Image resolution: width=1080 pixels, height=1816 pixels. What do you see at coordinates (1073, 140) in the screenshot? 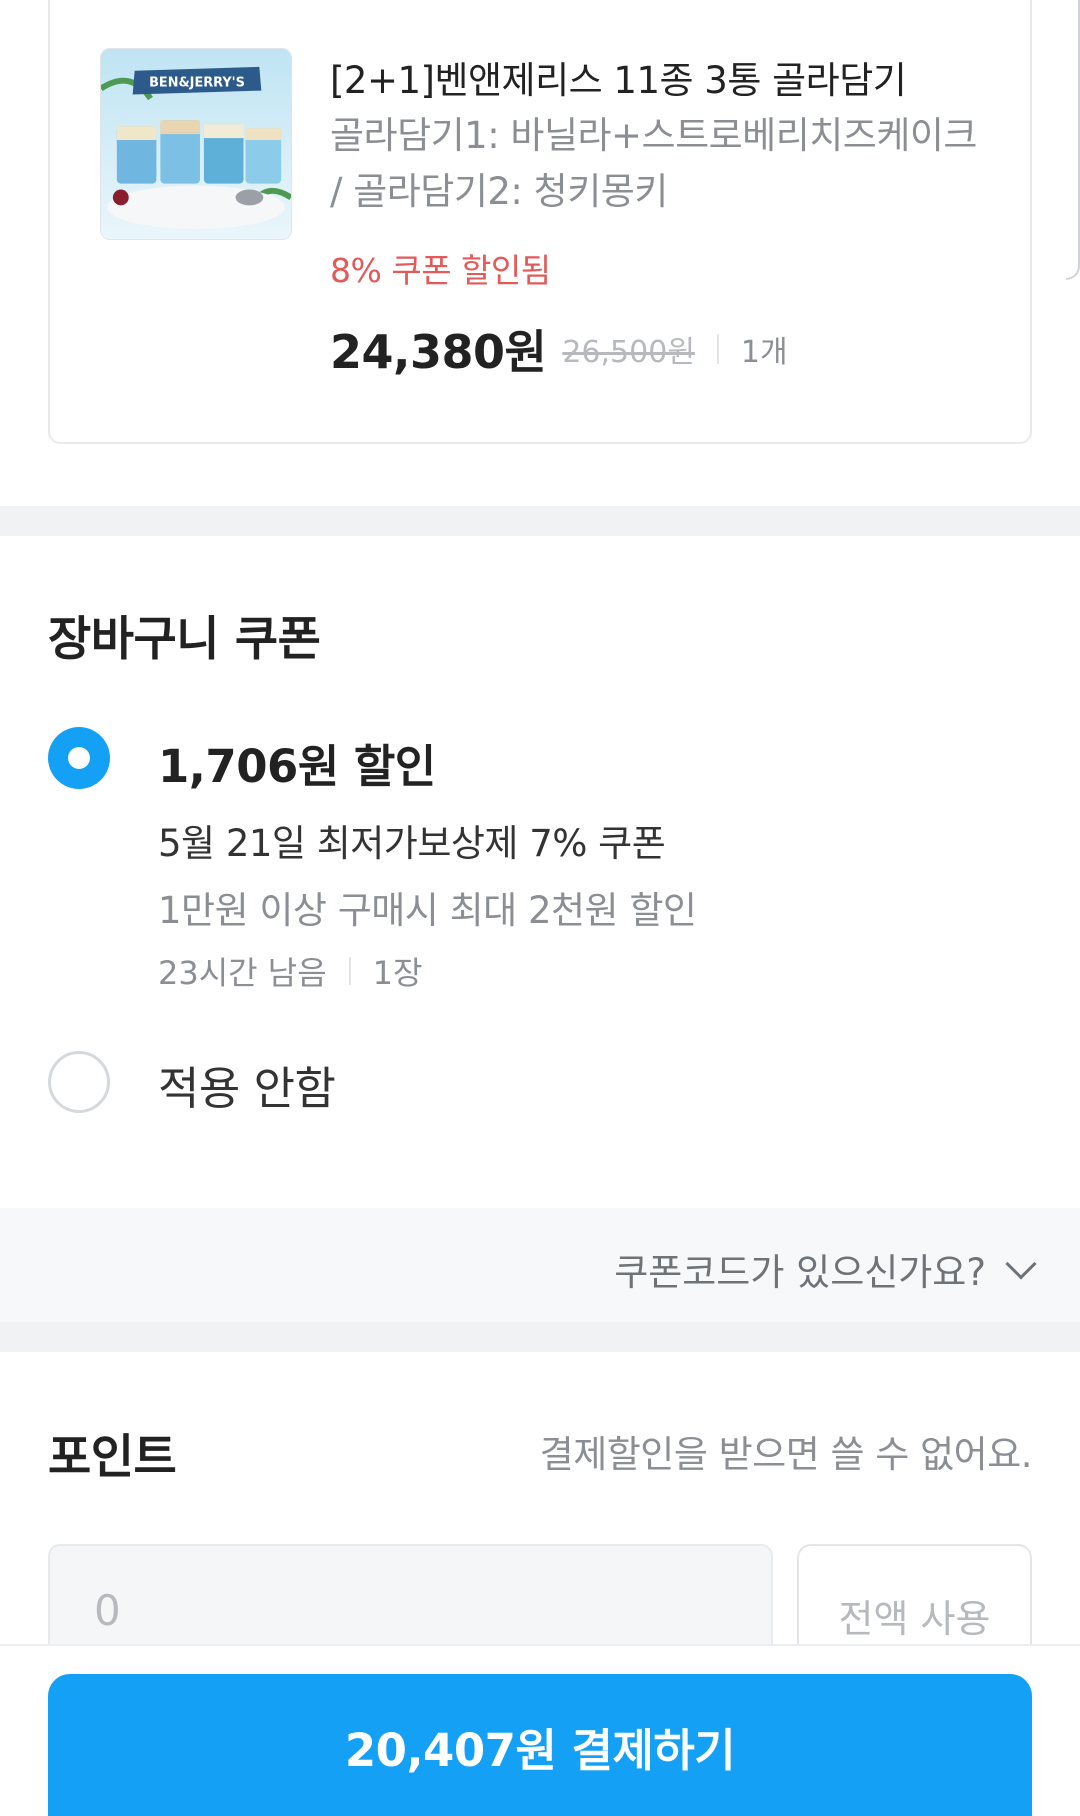
I see `scroll-indicator` at bounding box center [1073, 140].